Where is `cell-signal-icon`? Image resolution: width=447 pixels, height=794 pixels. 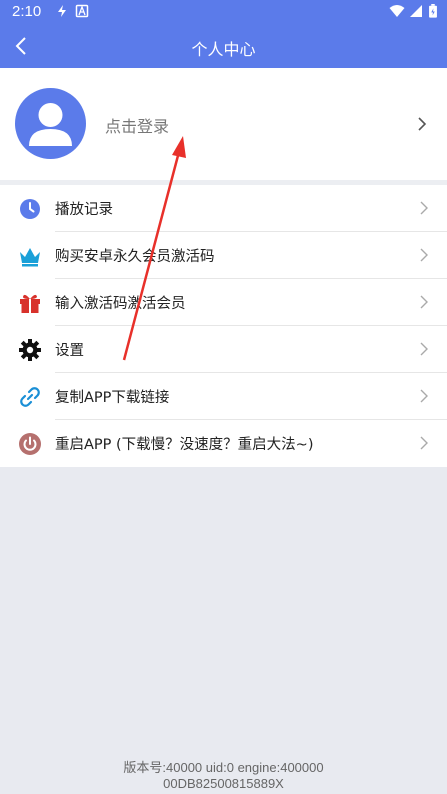
cell-signal-icon is located at coordinates (416, 11).